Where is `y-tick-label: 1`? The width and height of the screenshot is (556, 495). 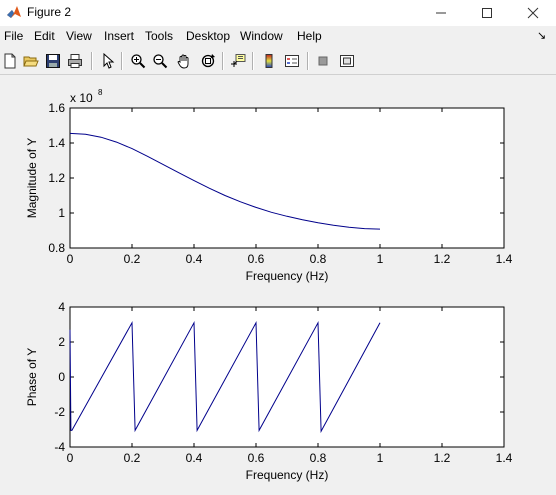 y-tick-label: 1 is located at coordinates (61, 213).